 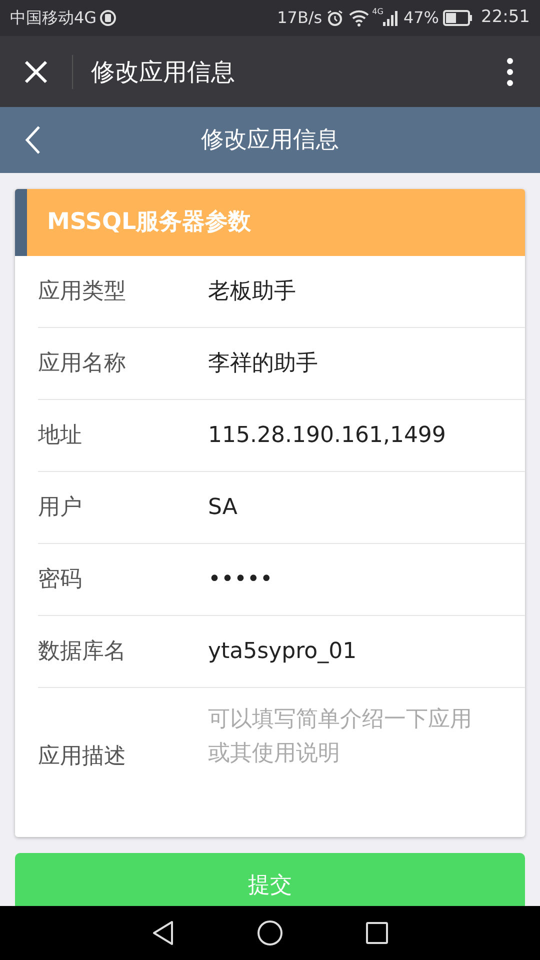 I want to click on field-label: 密码, so click(x=60, y=580).